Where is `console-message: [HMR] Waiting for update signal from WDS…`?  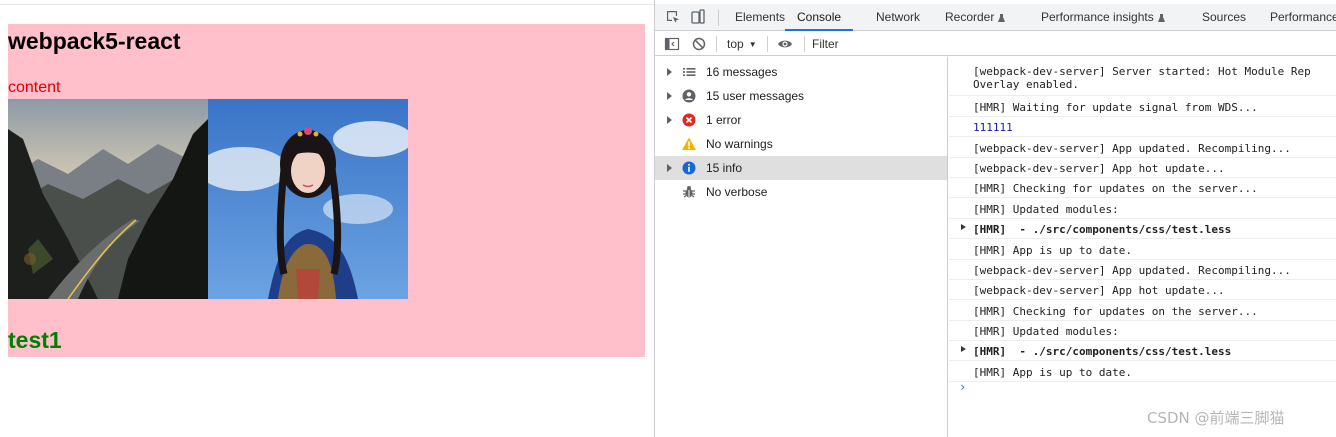 console-message: [HMR] Waiting for update signal from WDS… is located at coordinates (1142, 107).